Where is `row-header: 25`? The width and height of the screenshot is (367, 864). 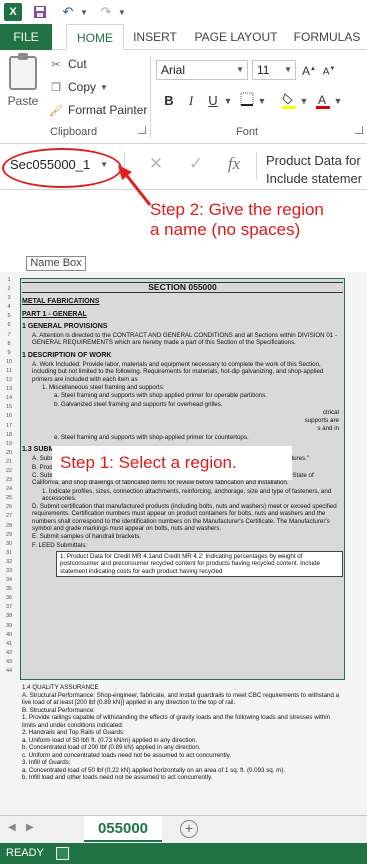
row-header: 25 is located at coordinates (9, 498).